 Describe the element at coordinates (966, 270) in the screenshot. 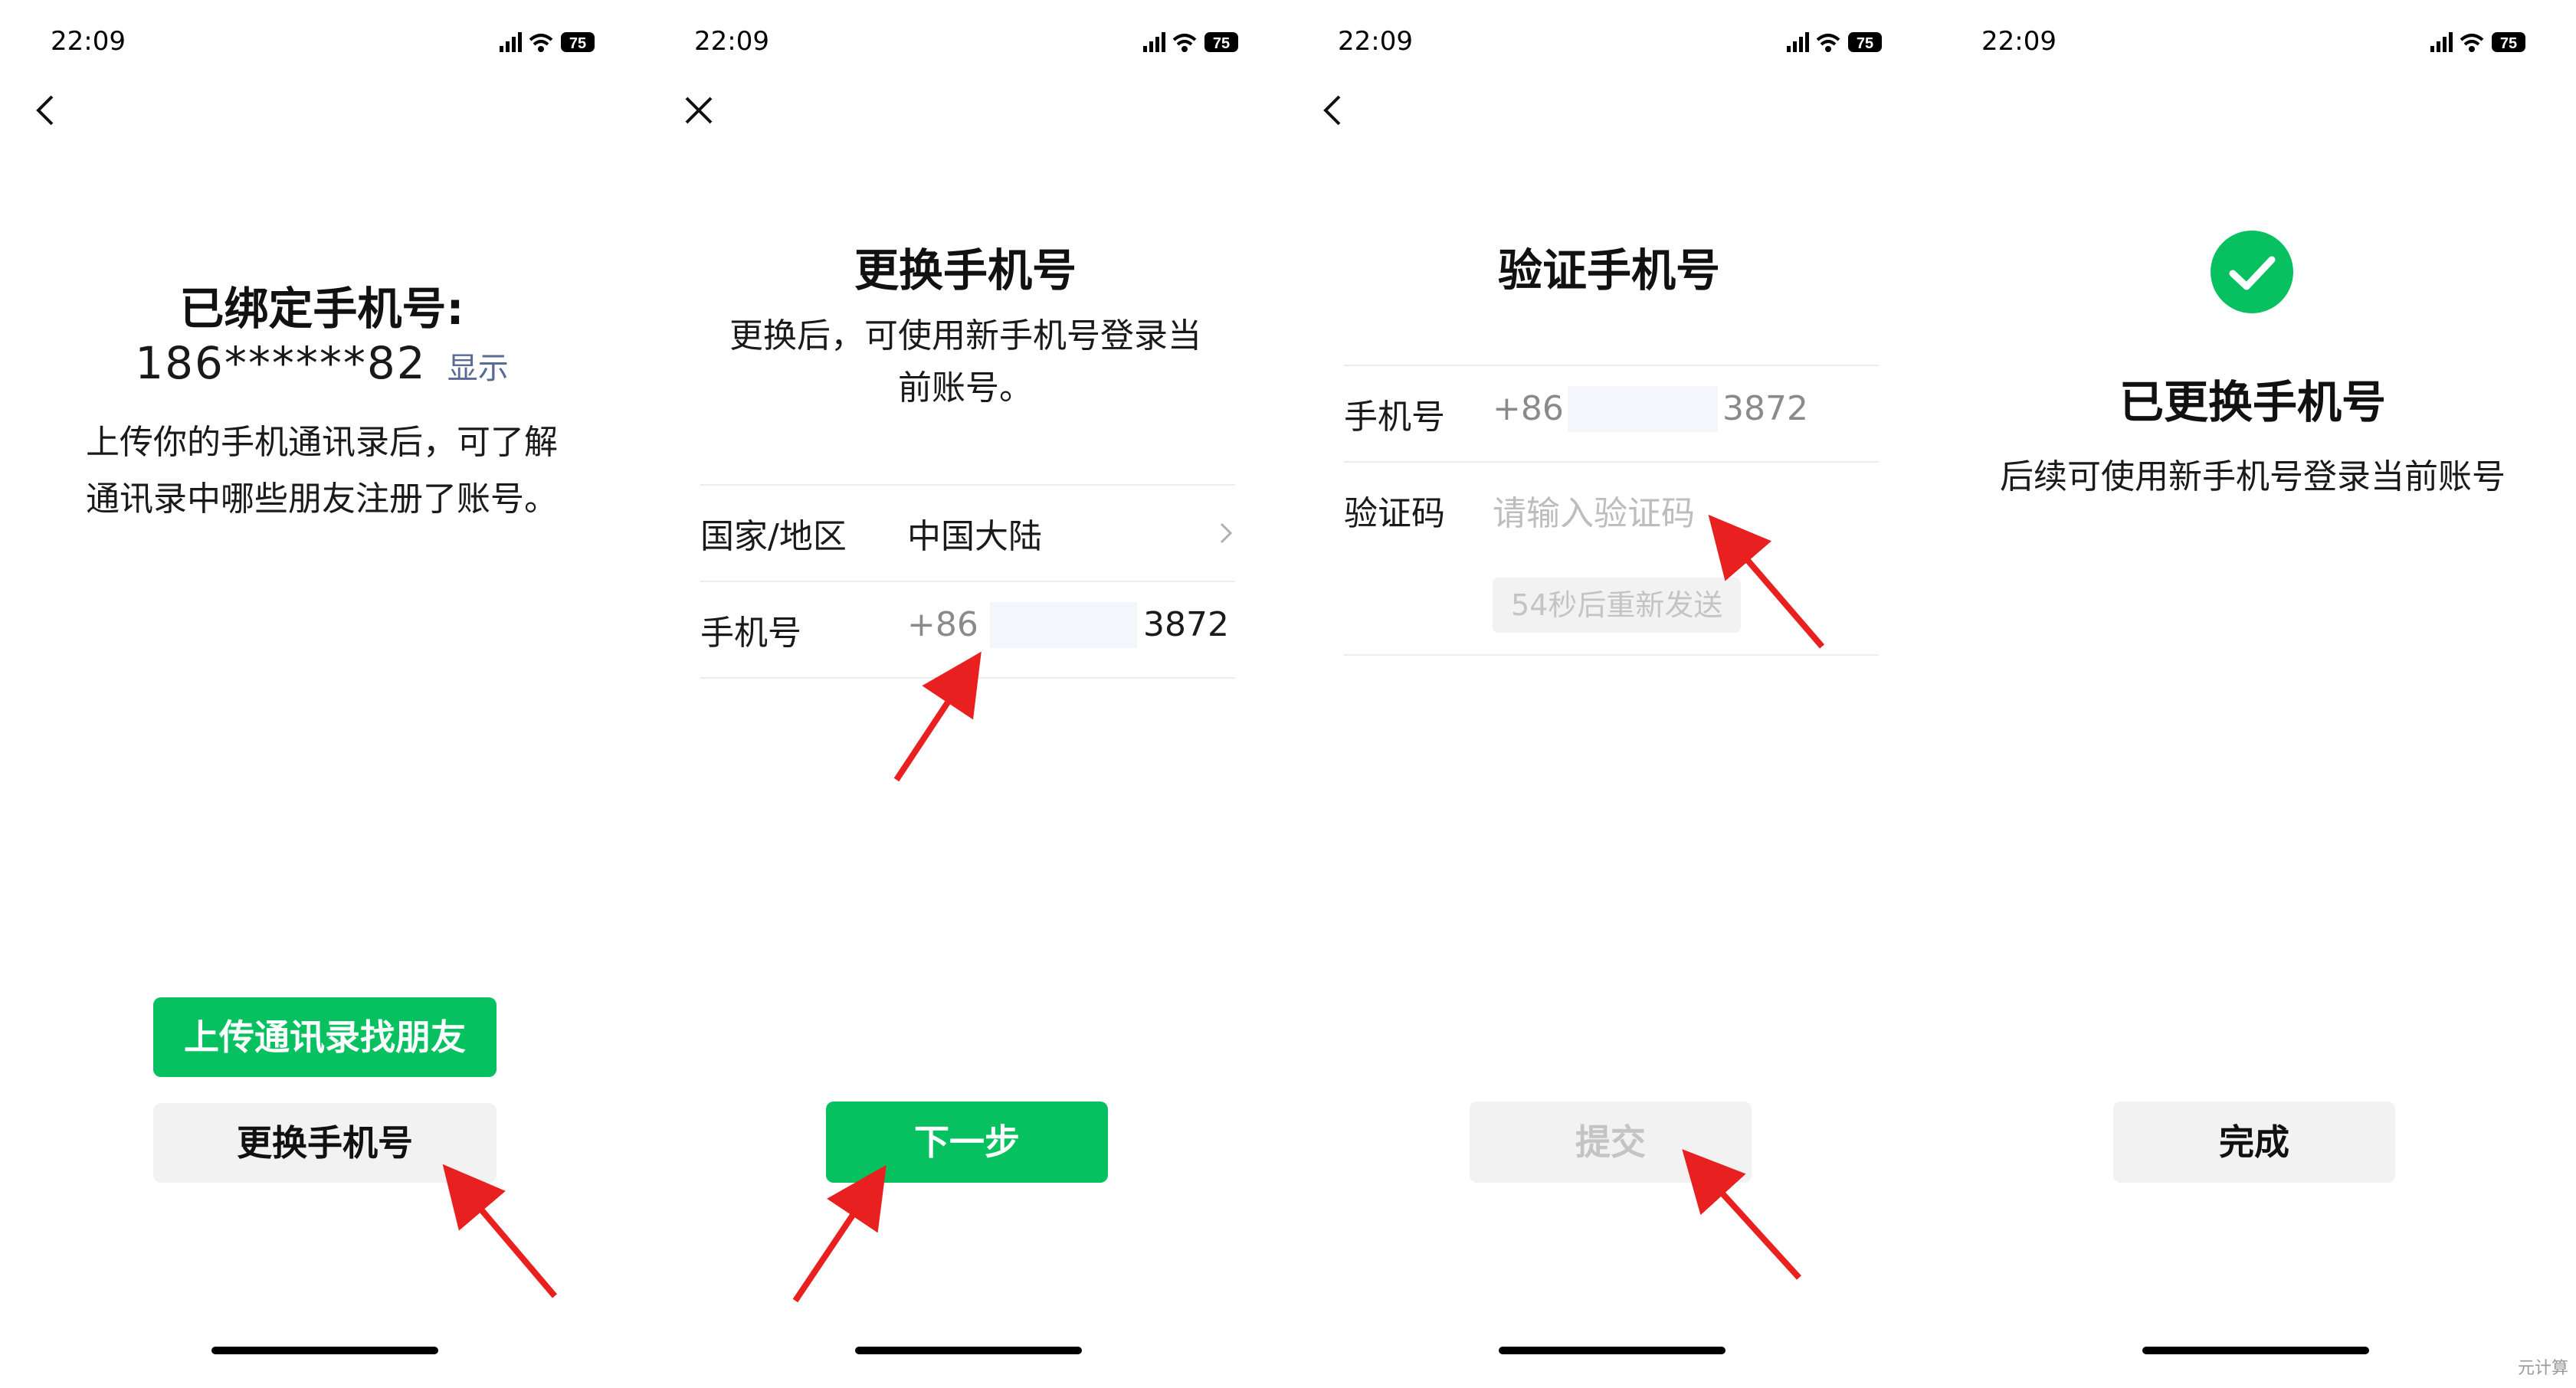

I see `page-title: 更换手机号` at that location.